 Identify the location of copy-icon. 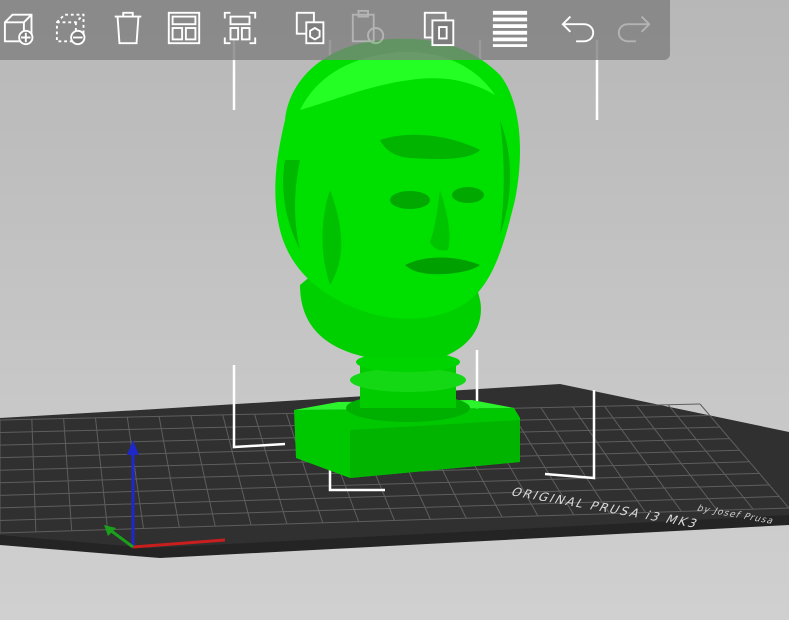
(310, 28).